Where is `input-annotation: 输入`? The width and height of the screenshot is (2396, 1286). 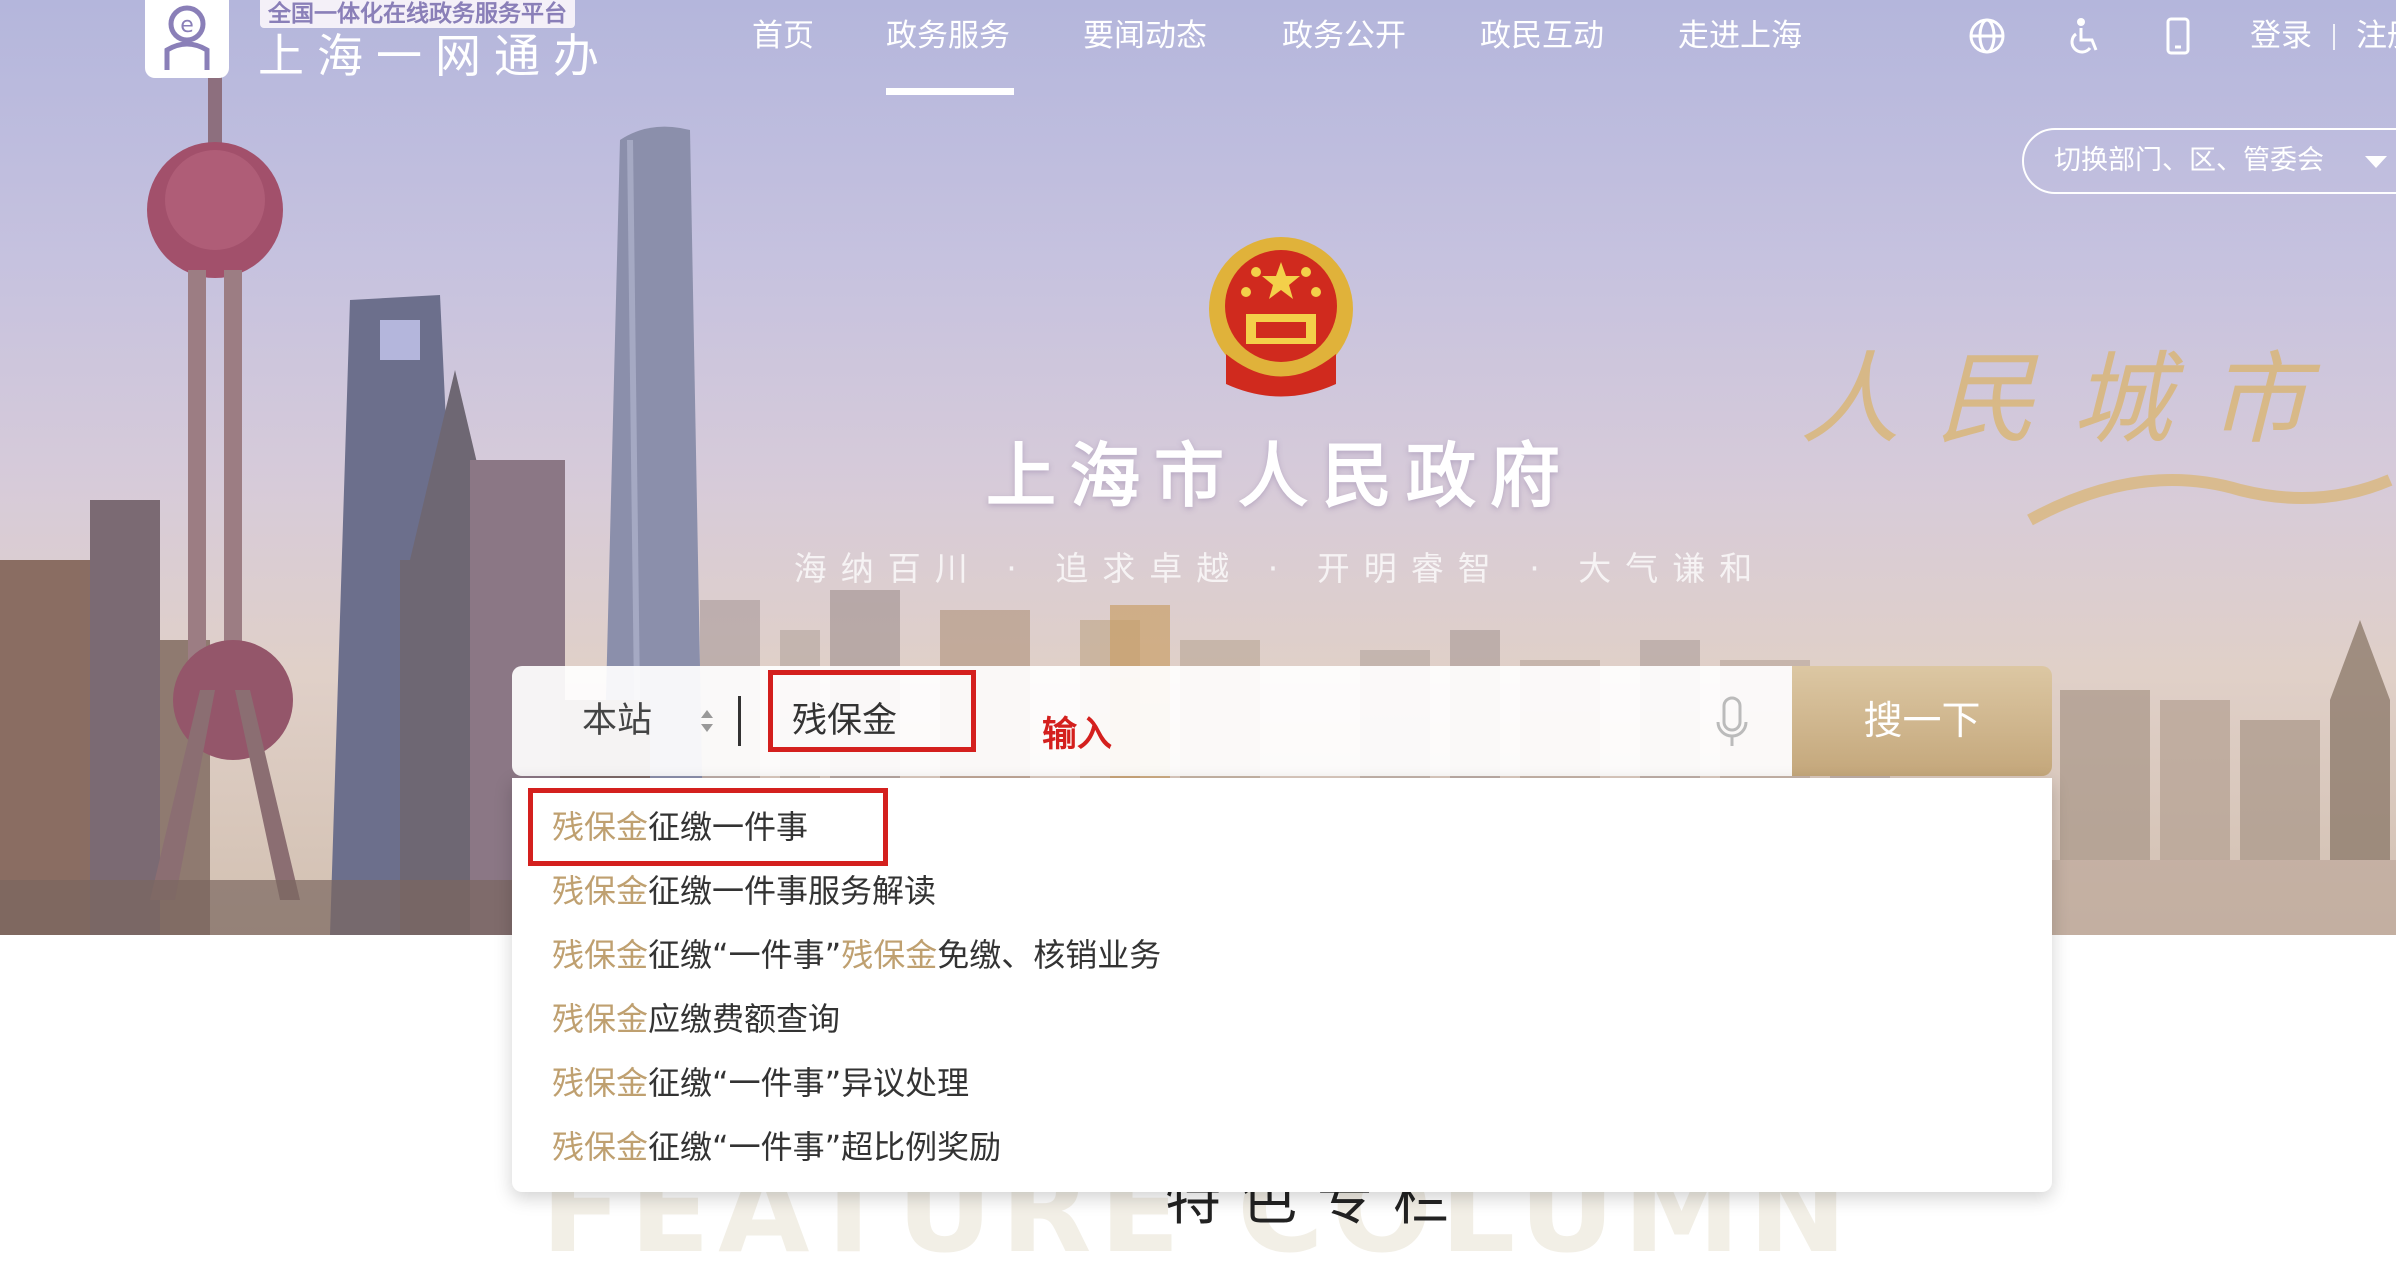 input-annotation: 输入 is located at coordinates (1077, 735).